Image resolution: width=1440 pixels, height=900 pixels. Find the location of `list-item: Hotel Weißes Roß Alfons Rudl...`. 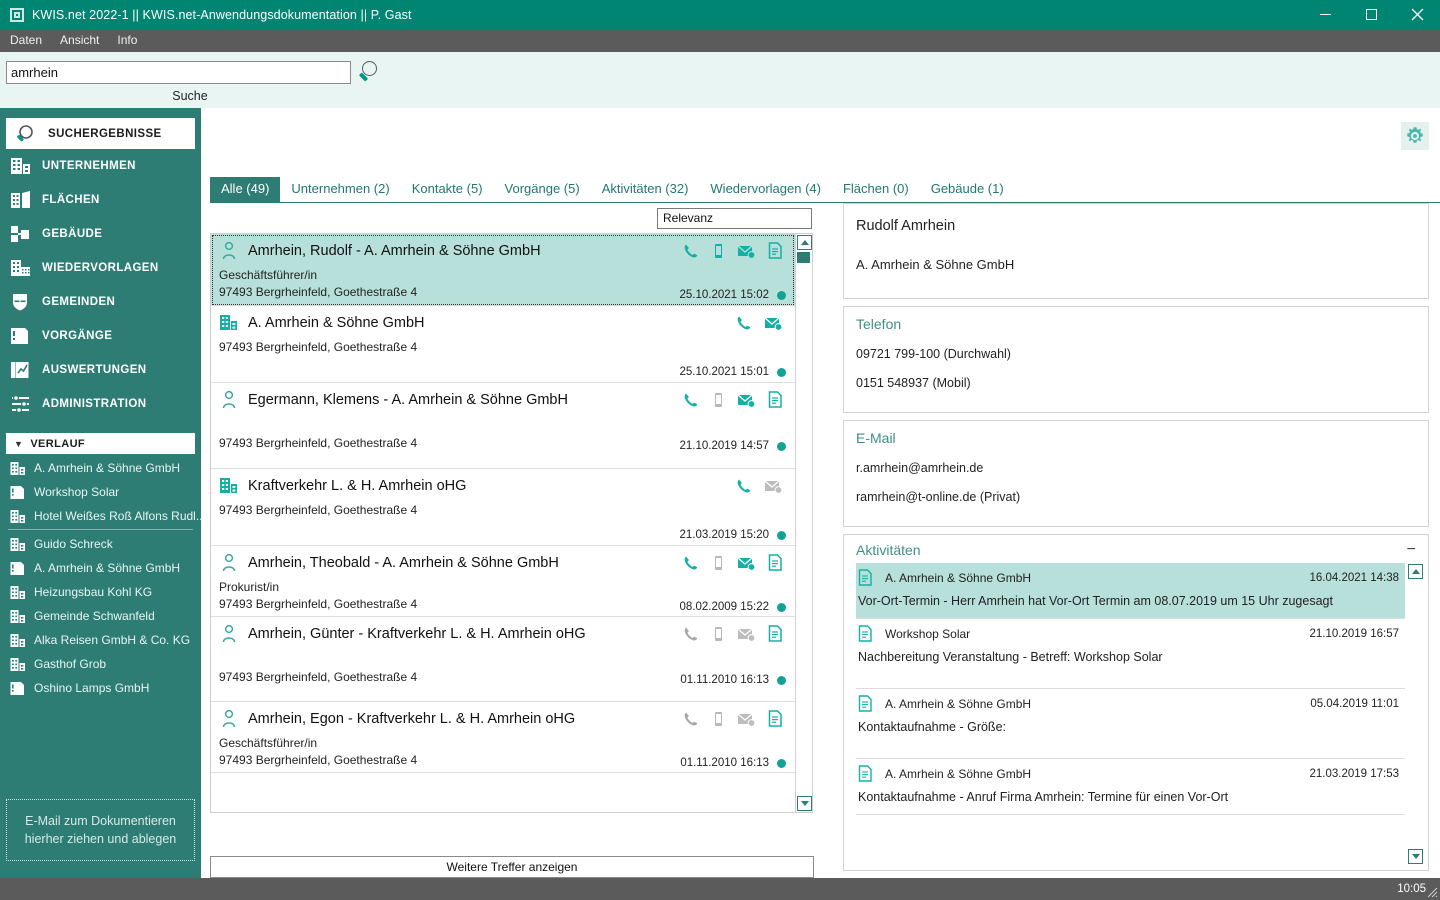

list-item: Hotel Weißes Roß Alfons Rudl... is located at coordinates (100, 516).